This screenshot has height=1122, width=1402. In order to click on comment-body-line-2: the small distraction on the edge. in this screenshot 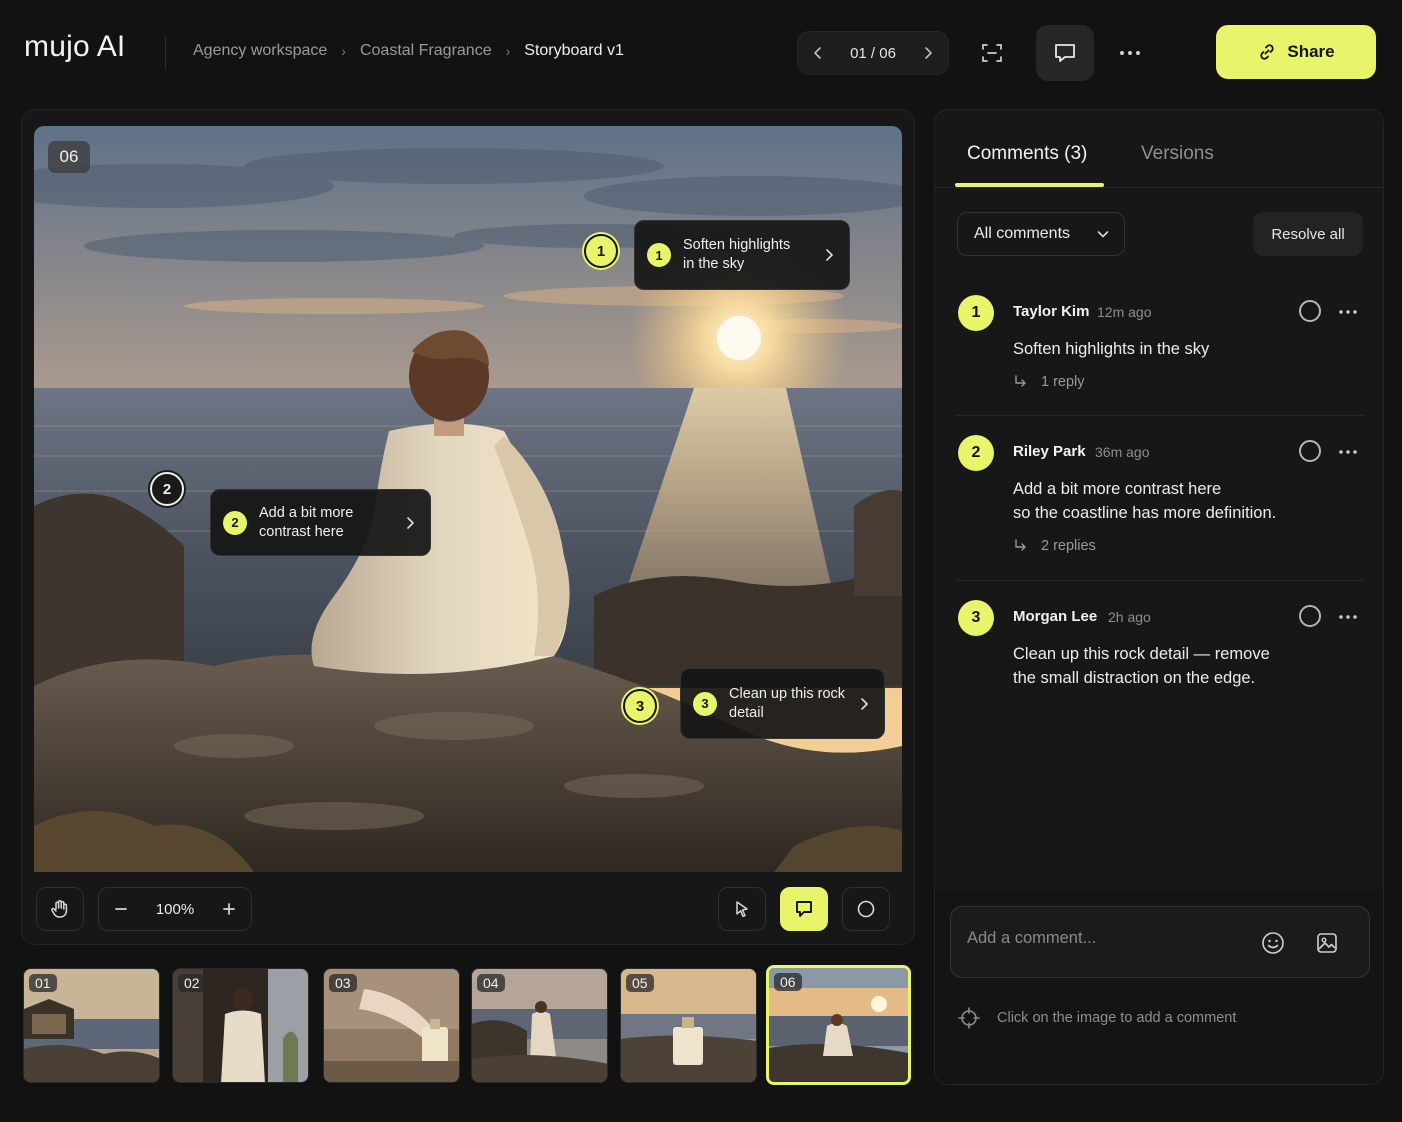, I will do `click(1134, 678)`.